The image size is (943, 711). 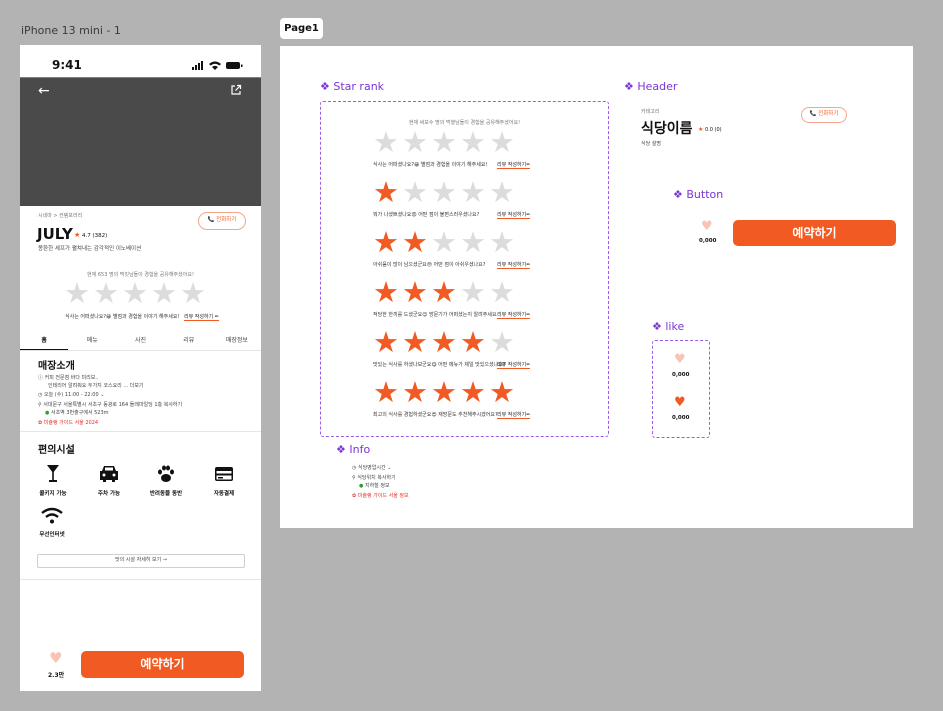 I want to click on info-guide: ✿ 미슐랭 가이드 서울 정보, so click(x=380, y=496).